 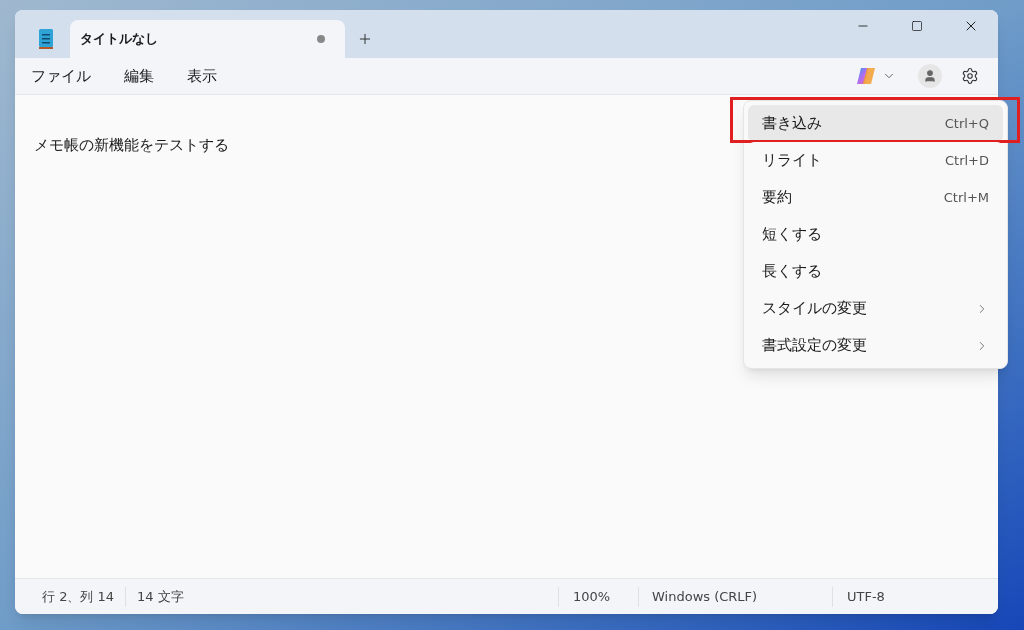 I want to click on zoom-level: 100%, so click(x=592, y=596).